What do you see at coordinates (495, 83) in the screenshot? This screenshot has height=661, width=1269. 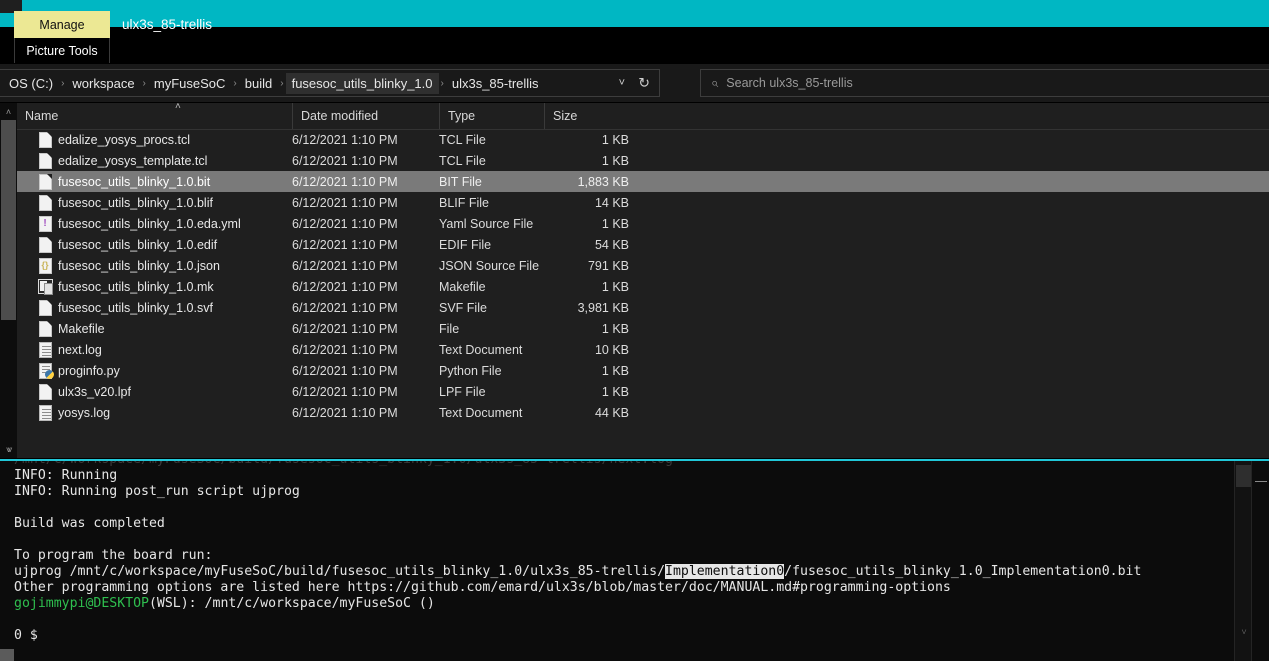 I see `breadcrumb-item-ulx3s-85-trellis: ulx3s_85-trellis` at bounding box center [495, 83].